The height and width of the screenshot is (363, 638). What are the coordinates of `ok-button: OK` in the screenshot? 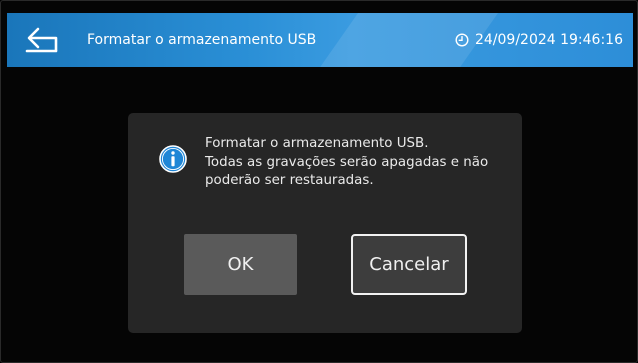 It's located at (240, 264).